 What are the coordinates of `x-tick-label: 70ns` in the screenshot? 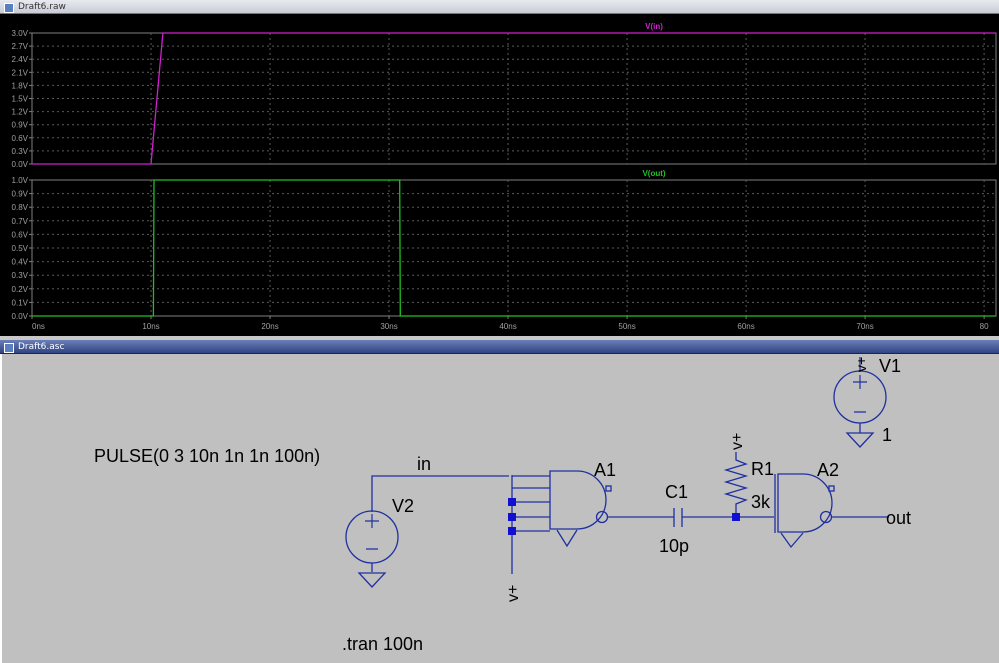 It's located at (864, 326).